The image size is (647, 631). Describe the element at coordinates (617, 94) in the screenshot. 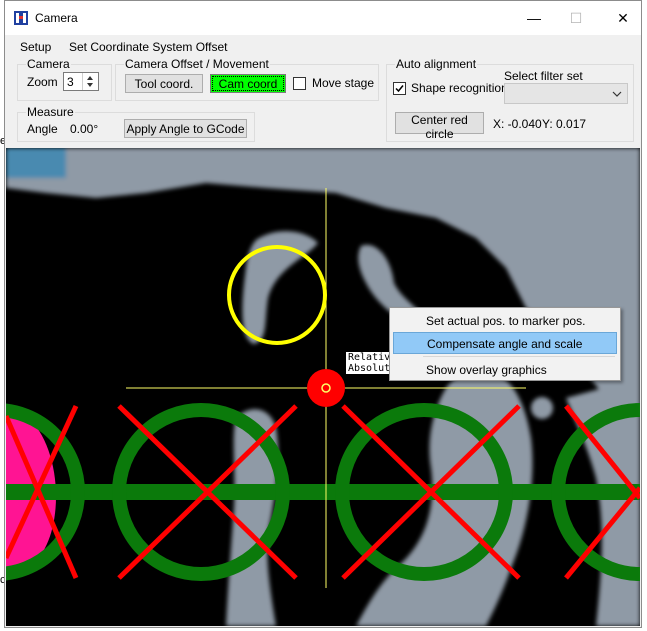

I see `chevron-down-icon` at that location.